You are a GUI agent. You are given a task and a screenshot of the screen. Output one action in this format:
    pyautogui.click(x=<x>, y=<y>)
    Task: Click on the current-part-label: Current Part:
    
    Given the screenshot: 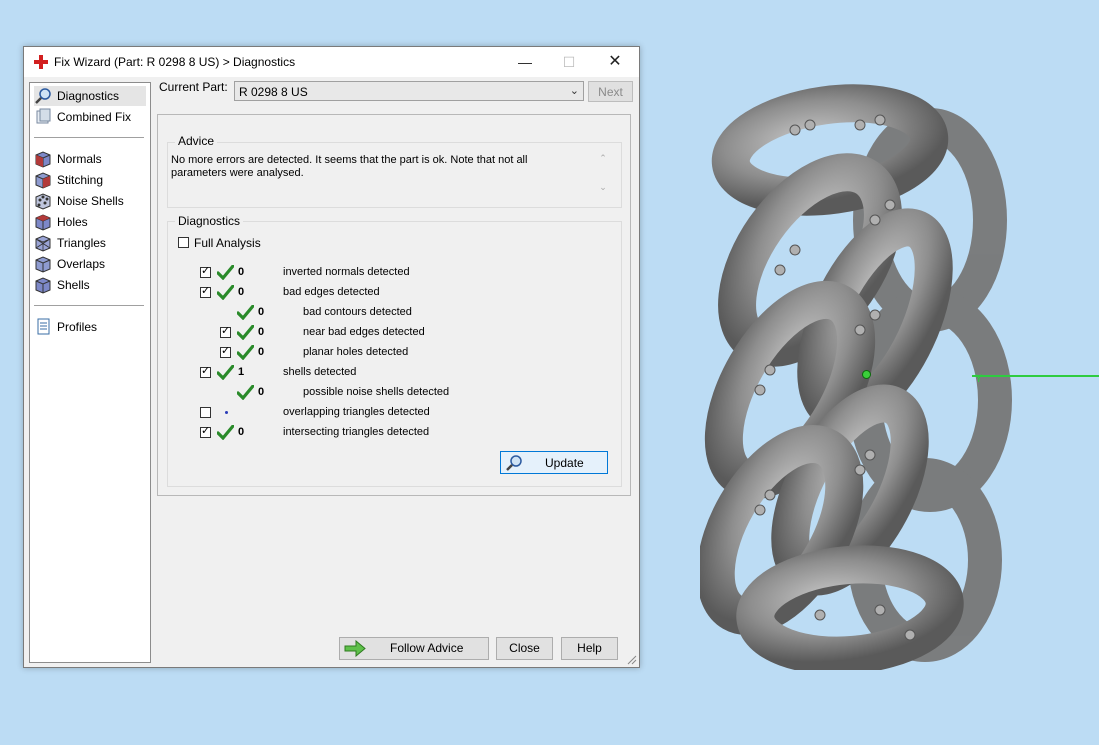 What is the action you would take?
    pyautogui.click(x=193, y=87)
    